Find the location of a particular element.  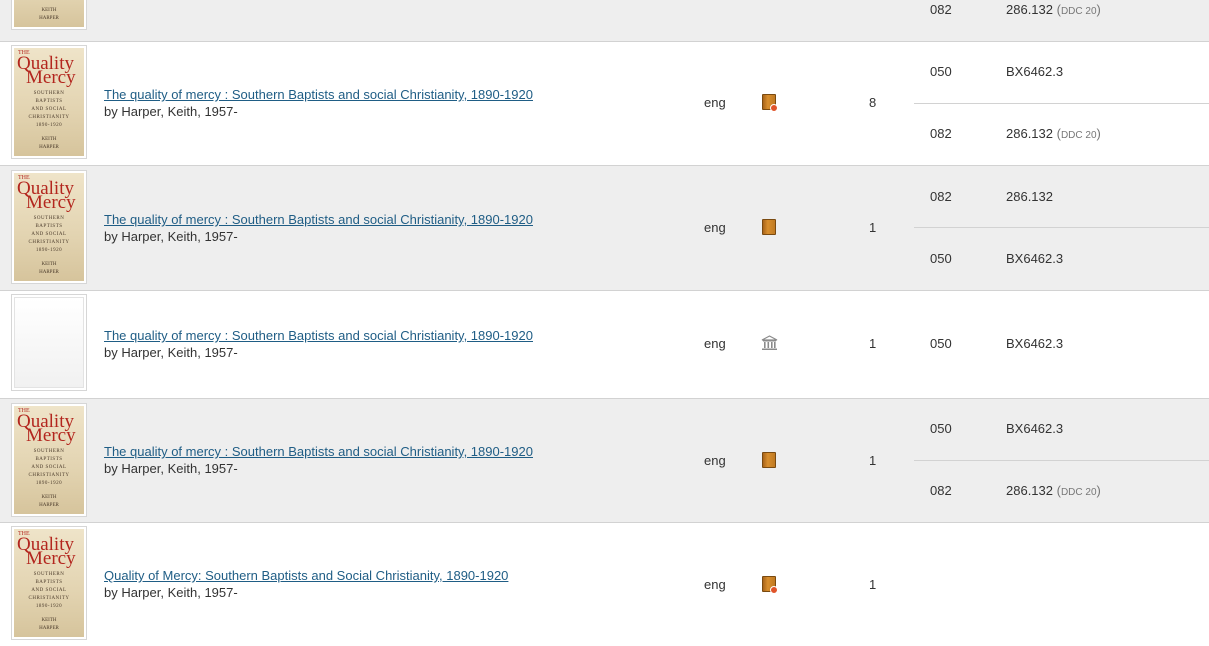

holdings-count: 8 is located at coordinates (873, 102).